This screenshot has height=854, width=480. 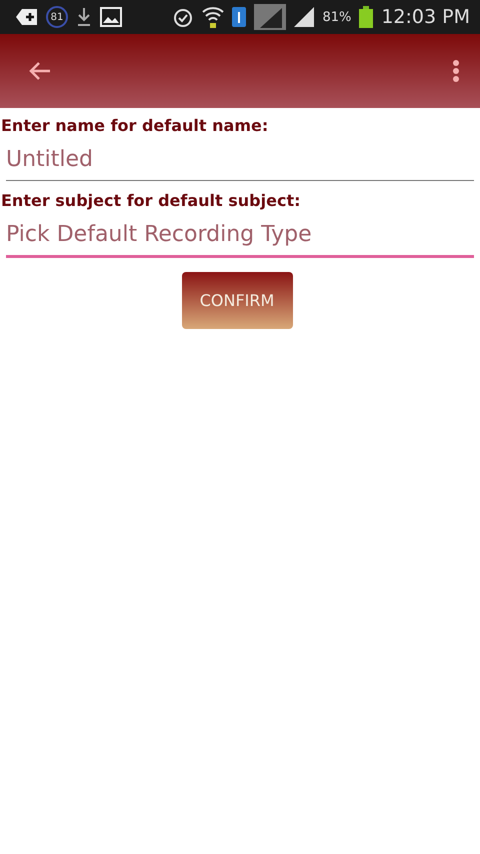 What do you see at coordinates (213, 17) in the screenshot?
I see `wifi-icon` at bounding box center [213, 17].